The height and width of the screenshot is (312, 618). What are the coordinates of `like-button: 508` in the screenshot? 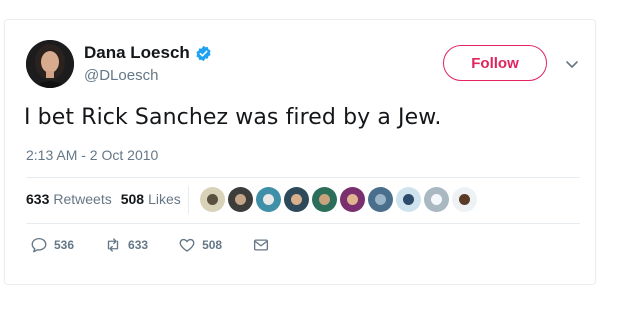 It's located at (200, 245).